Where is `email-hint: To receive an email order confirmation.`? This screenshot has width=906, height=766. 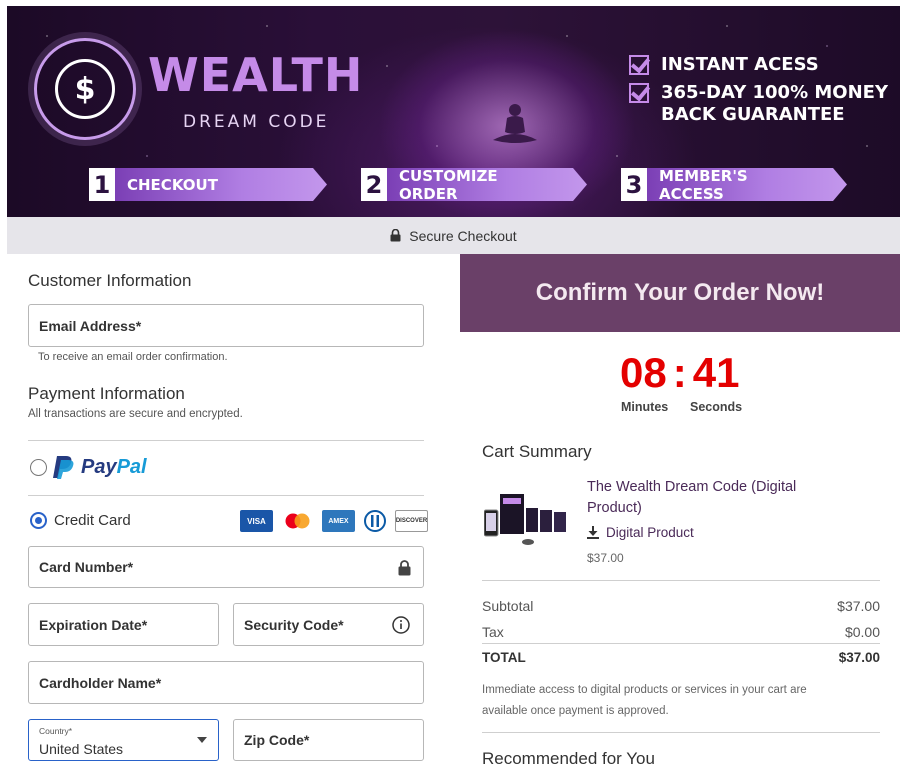 email-hint: To receive an email order confirmation. is located at coordinates (133, 357).